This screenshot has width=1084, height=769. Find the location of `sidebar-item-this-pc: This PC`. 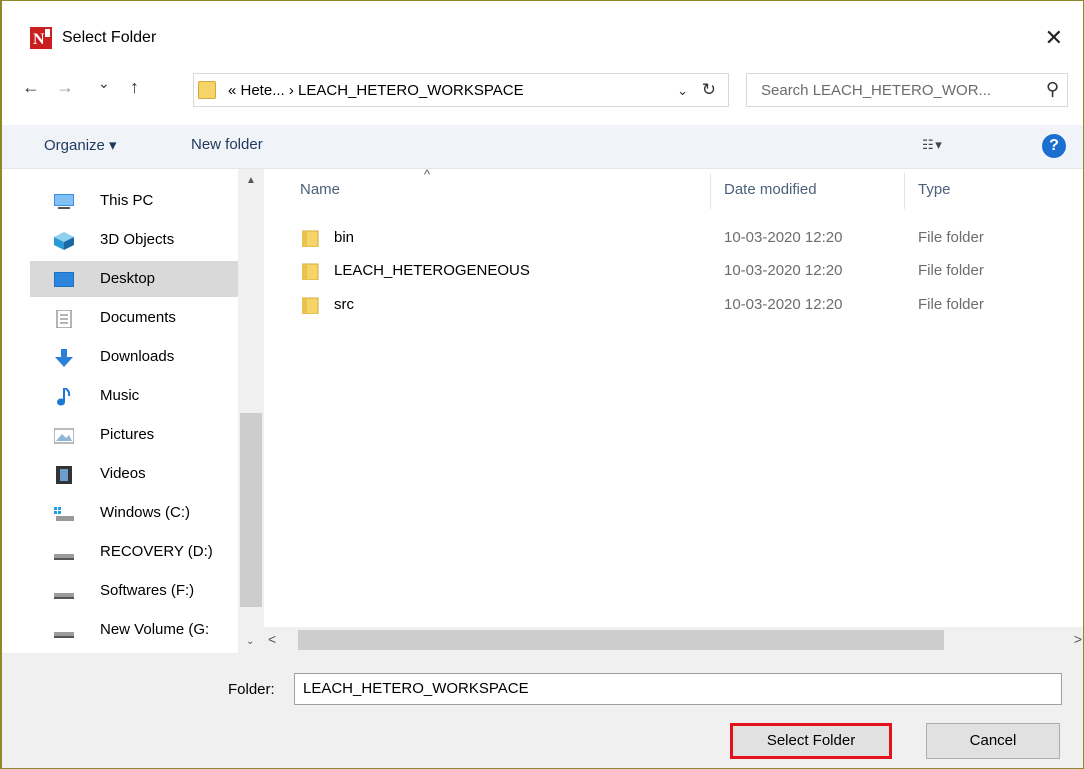

sidebar-item-this-pc: This PC is located at coordinates (134, 201).